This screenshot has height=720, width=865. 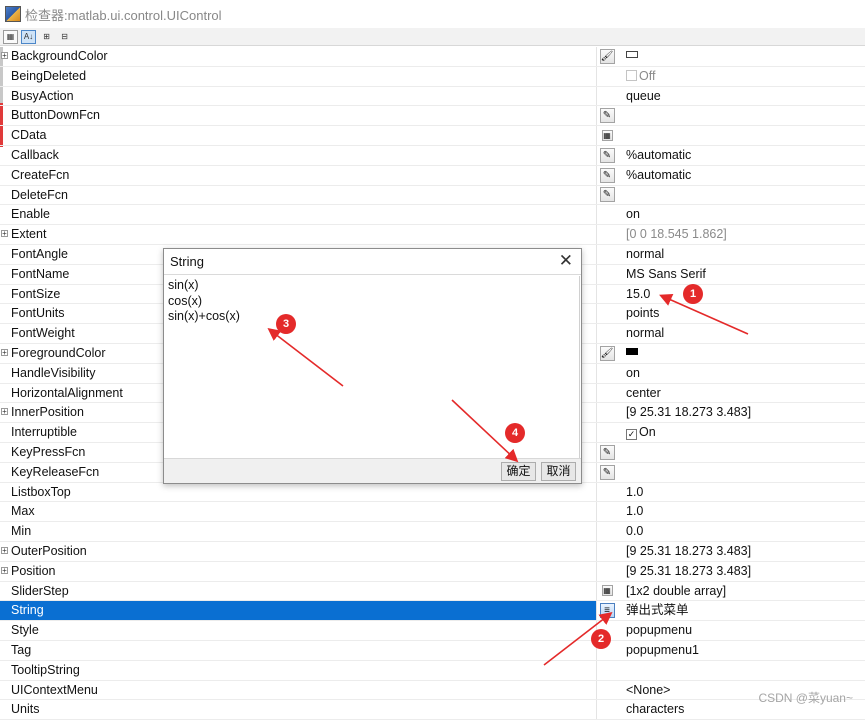 I want to click on property-name: + OuterPosition, so click(x=298, y=551).